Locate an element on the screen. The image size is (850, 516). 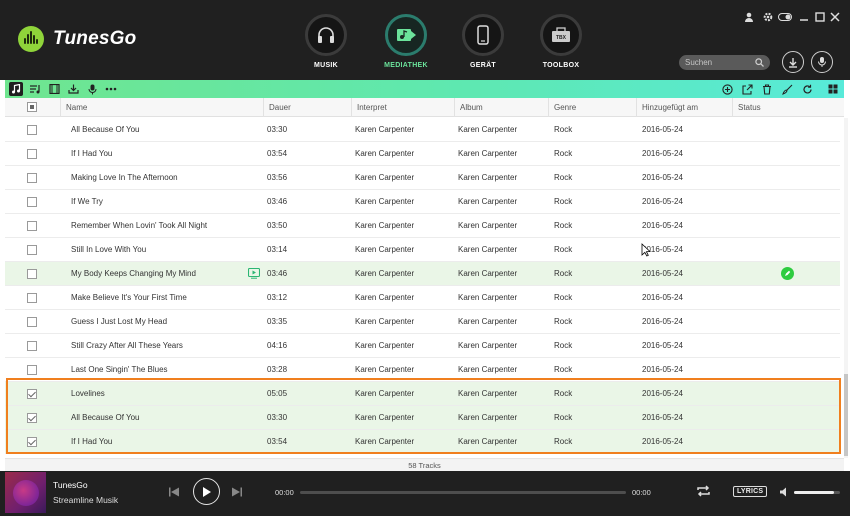
previous-icon is located at coordinates (174, 493).